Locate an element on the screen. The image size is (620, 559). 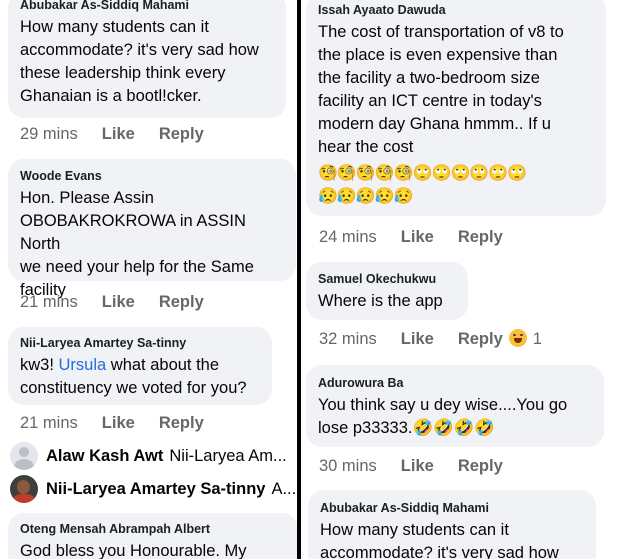
comment-time: 30 mins is located at coordinates (348, 466).